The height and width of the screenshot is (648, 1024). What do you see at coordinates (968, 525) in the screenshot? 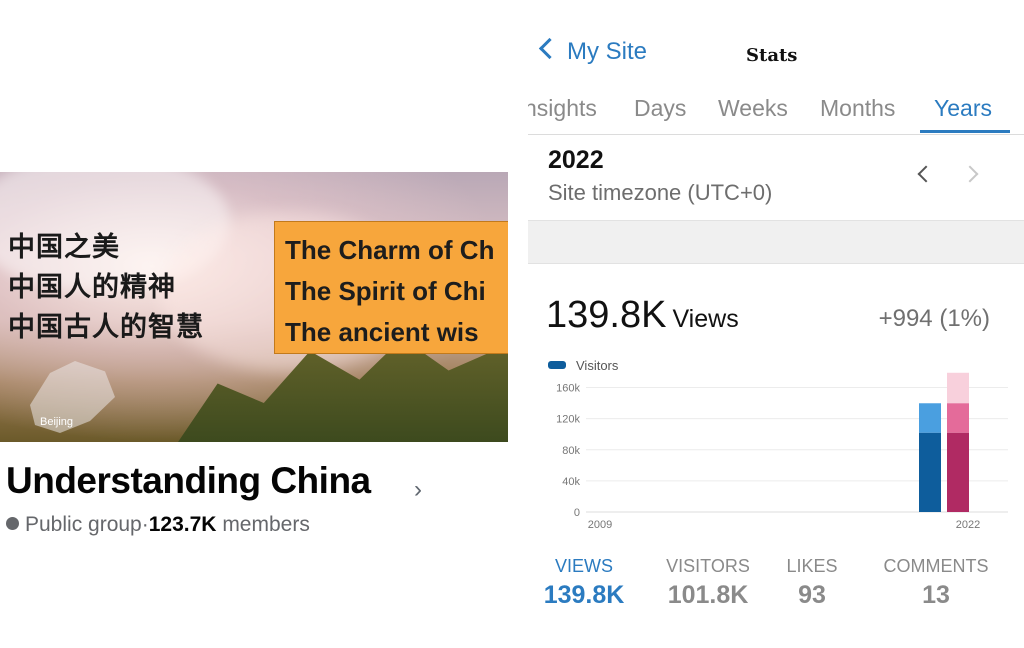
I see `x-tick-label: 2022` at bounding box center [968, 525].